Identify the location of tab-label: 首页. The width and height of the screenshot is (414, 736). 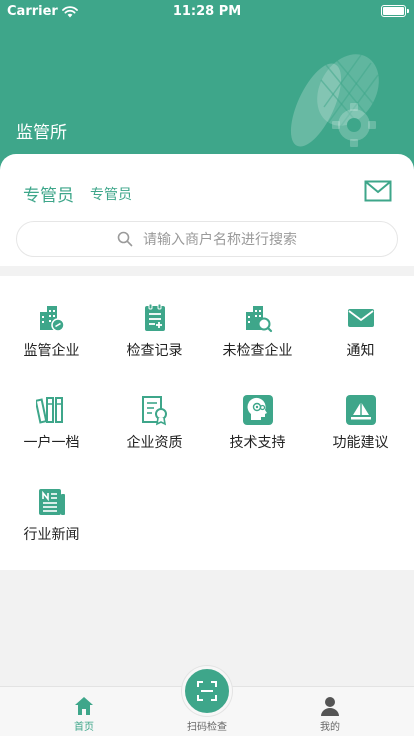
(84, 727).